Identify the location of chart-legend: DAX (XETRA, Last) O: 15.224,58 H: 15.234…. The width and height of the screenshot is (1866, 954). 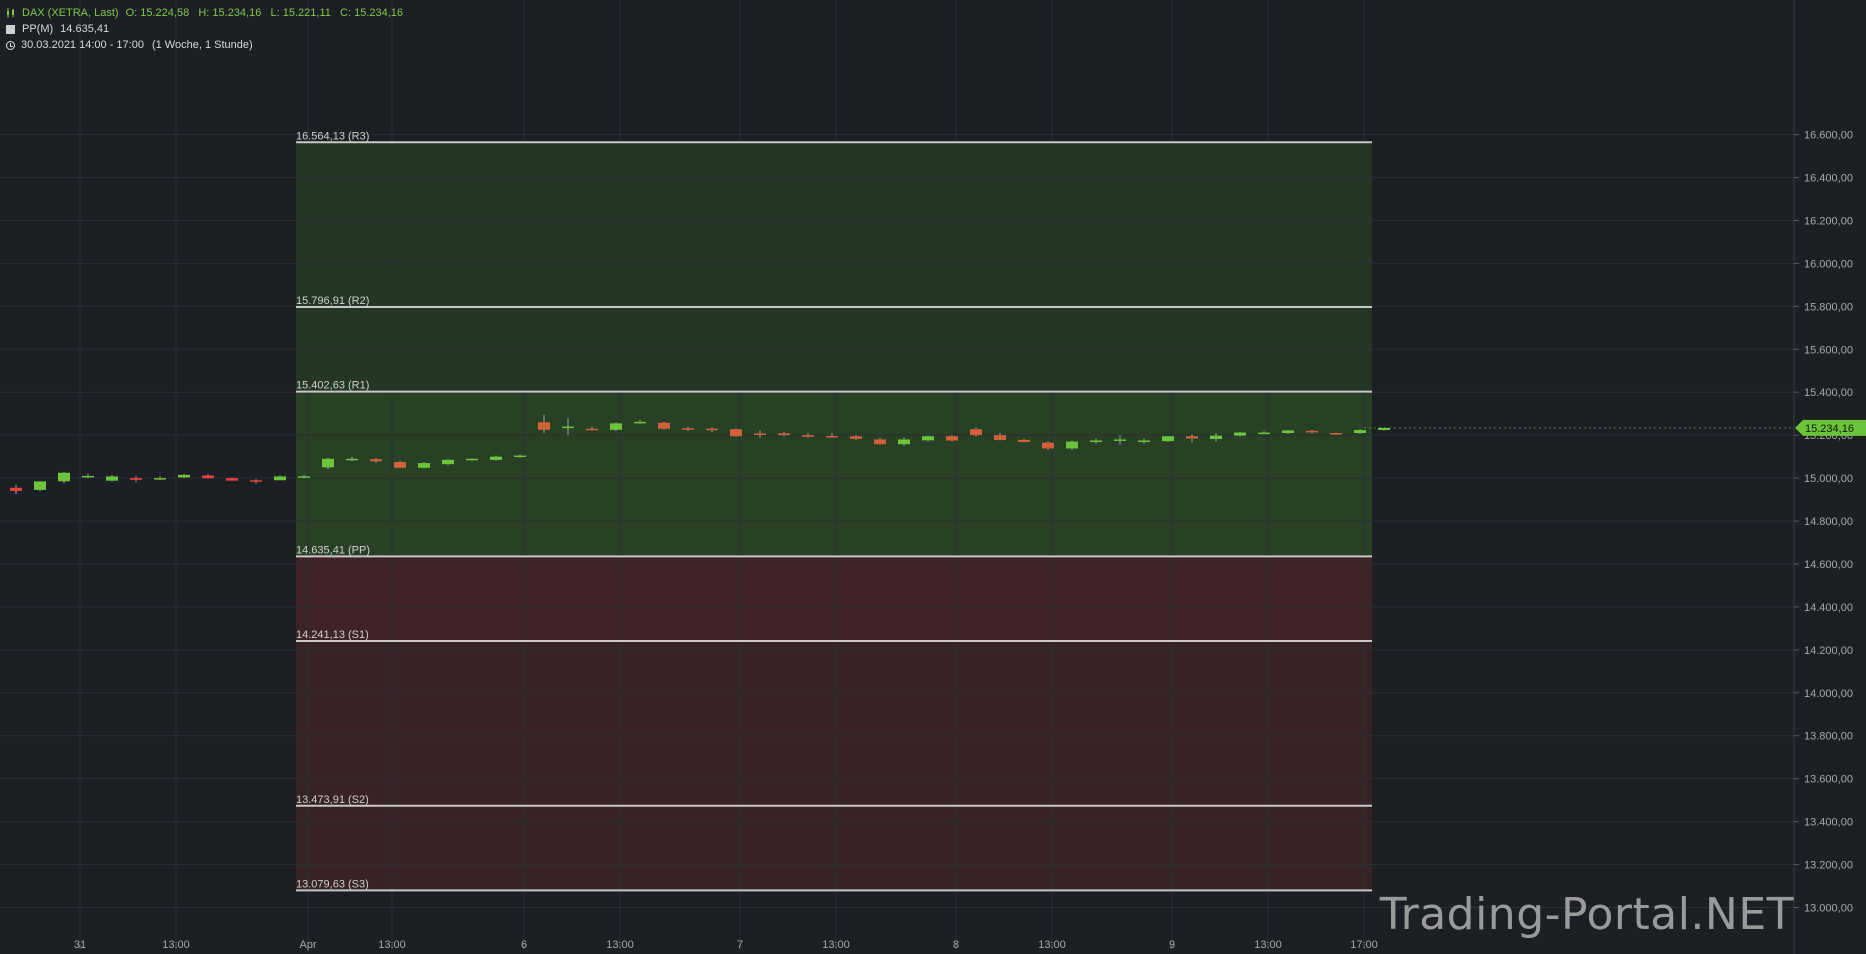
(204, 29).